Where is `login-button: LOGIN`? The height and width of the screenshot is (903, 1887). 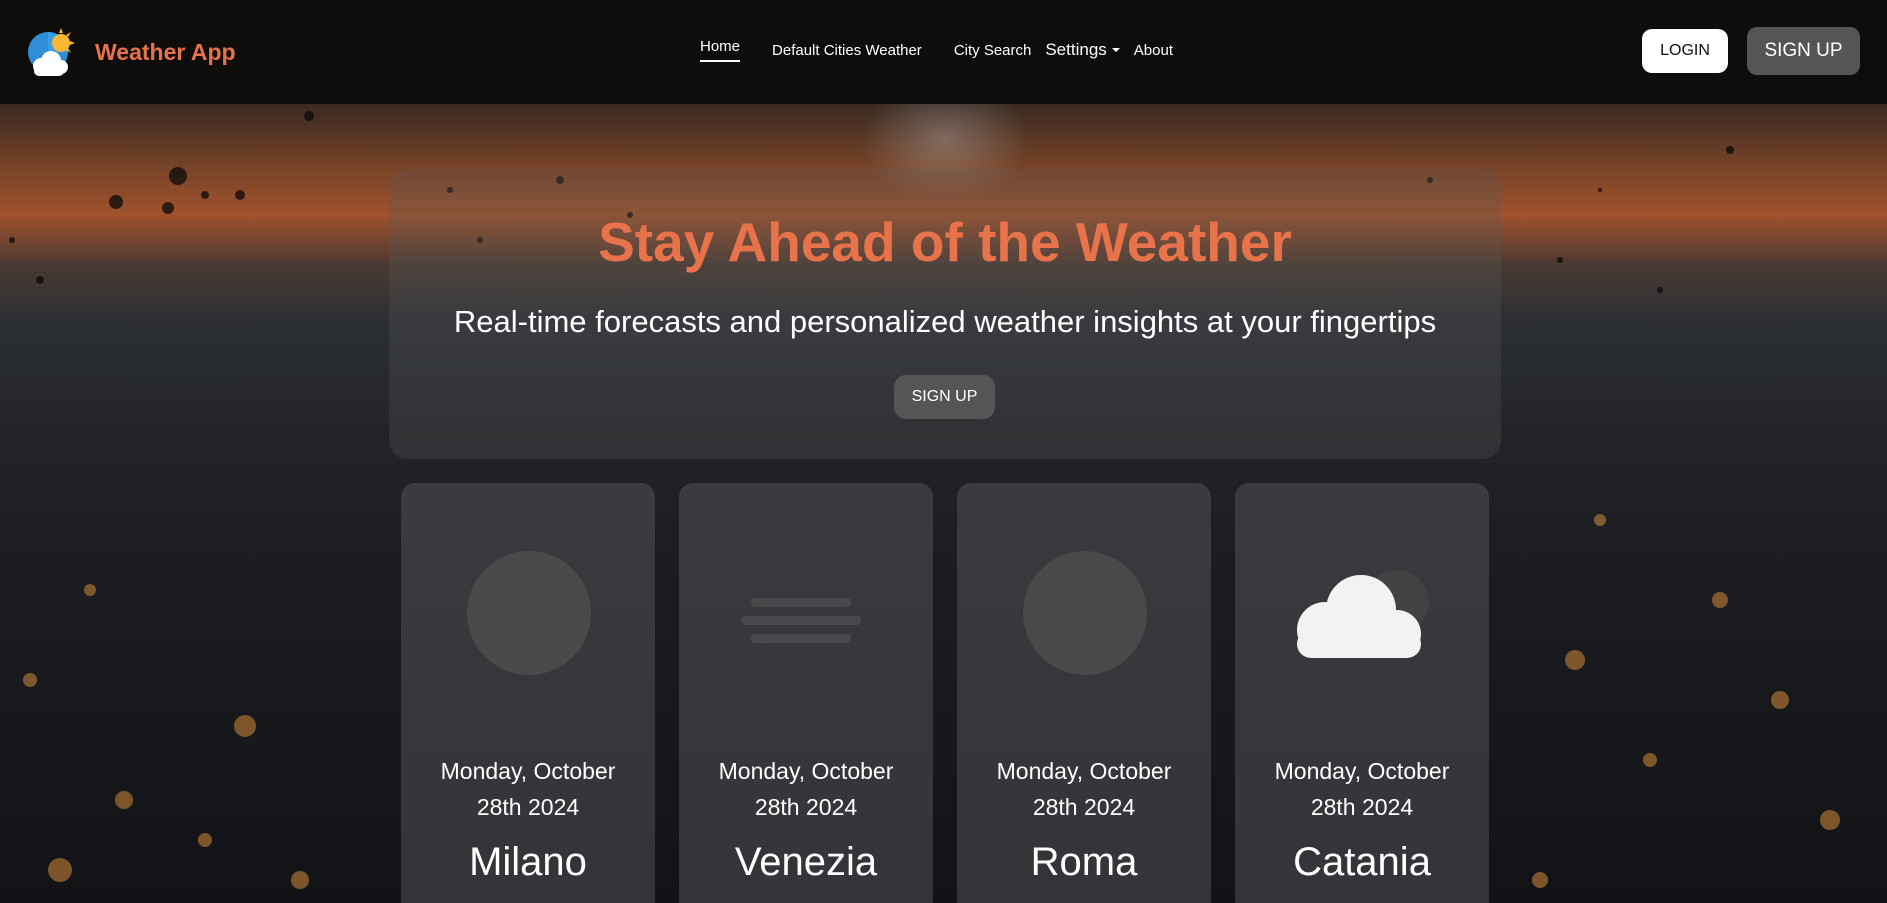
login-button: LOGIN is located at coordinates (1685, 51).